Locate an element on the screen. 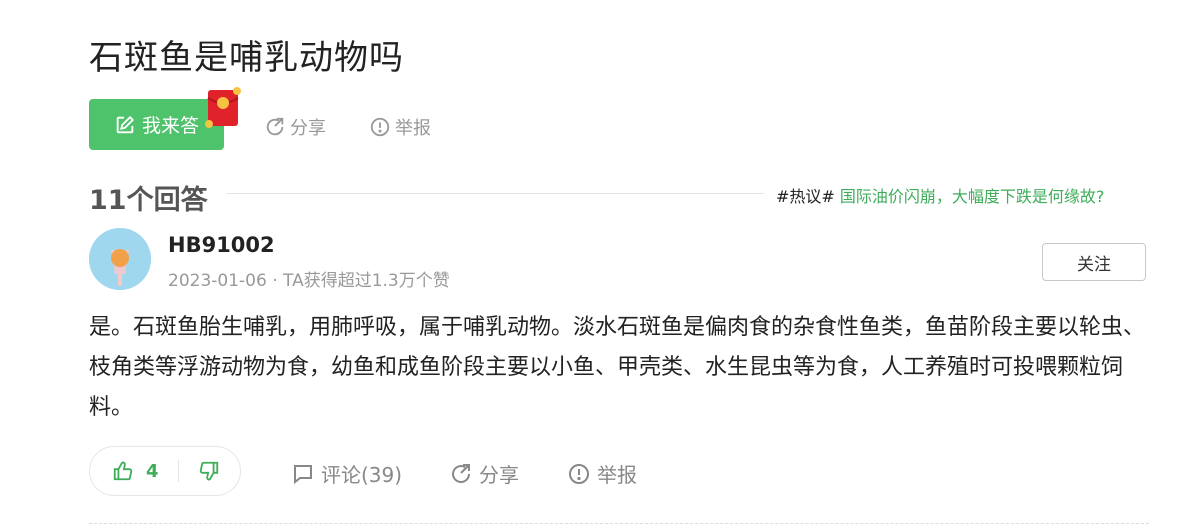 Image resolution: width=1200 pixels, height=528 pixels. edit-icon is located at coordinates (125, 124).